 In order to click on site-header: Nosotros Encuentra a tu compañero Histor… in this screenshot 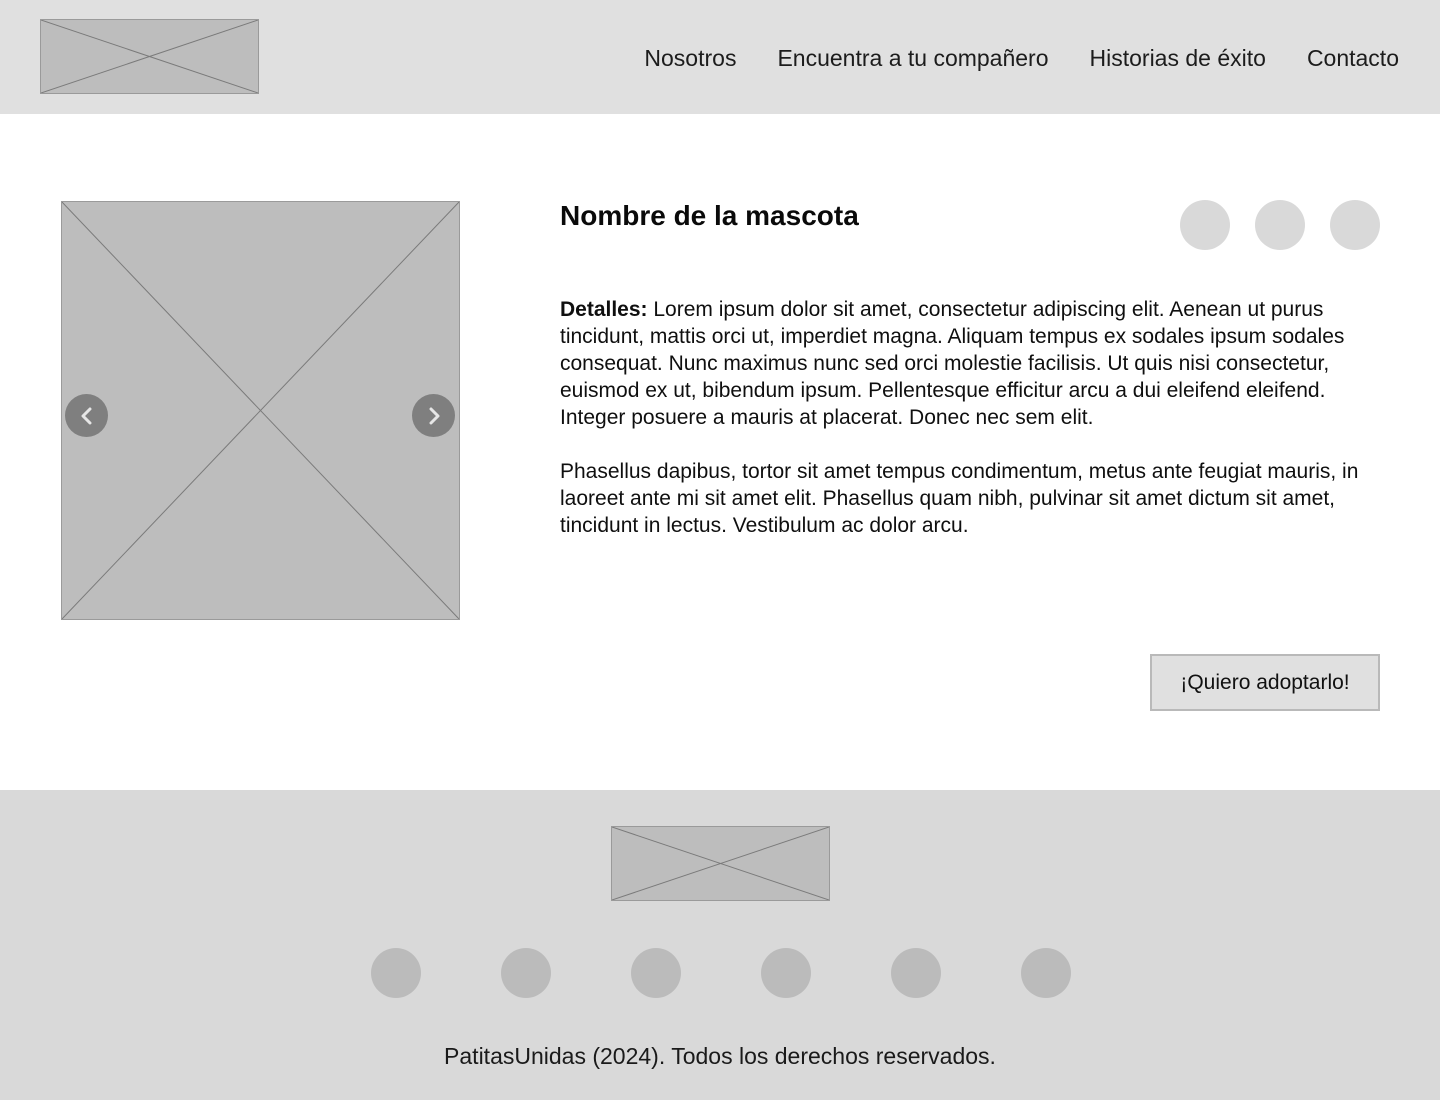, I will do `click(720, 57)`.